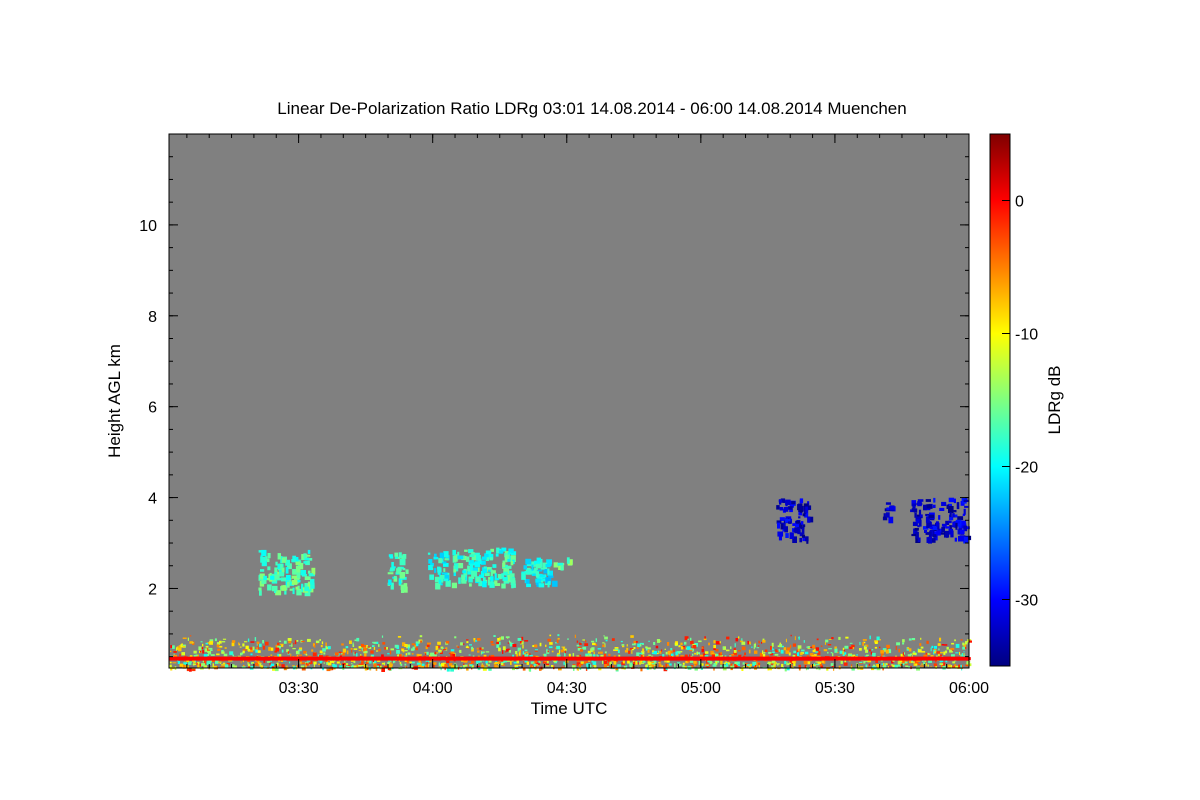  I want to click on y-tick-label: 2, so click(152, 589).